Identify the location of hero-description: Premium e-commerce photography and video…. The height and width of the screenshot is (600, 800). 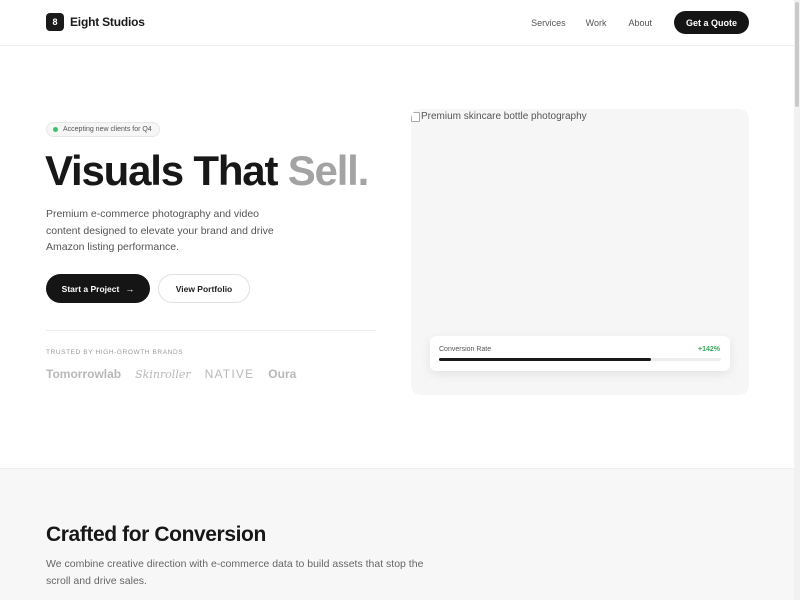
(160, 230).